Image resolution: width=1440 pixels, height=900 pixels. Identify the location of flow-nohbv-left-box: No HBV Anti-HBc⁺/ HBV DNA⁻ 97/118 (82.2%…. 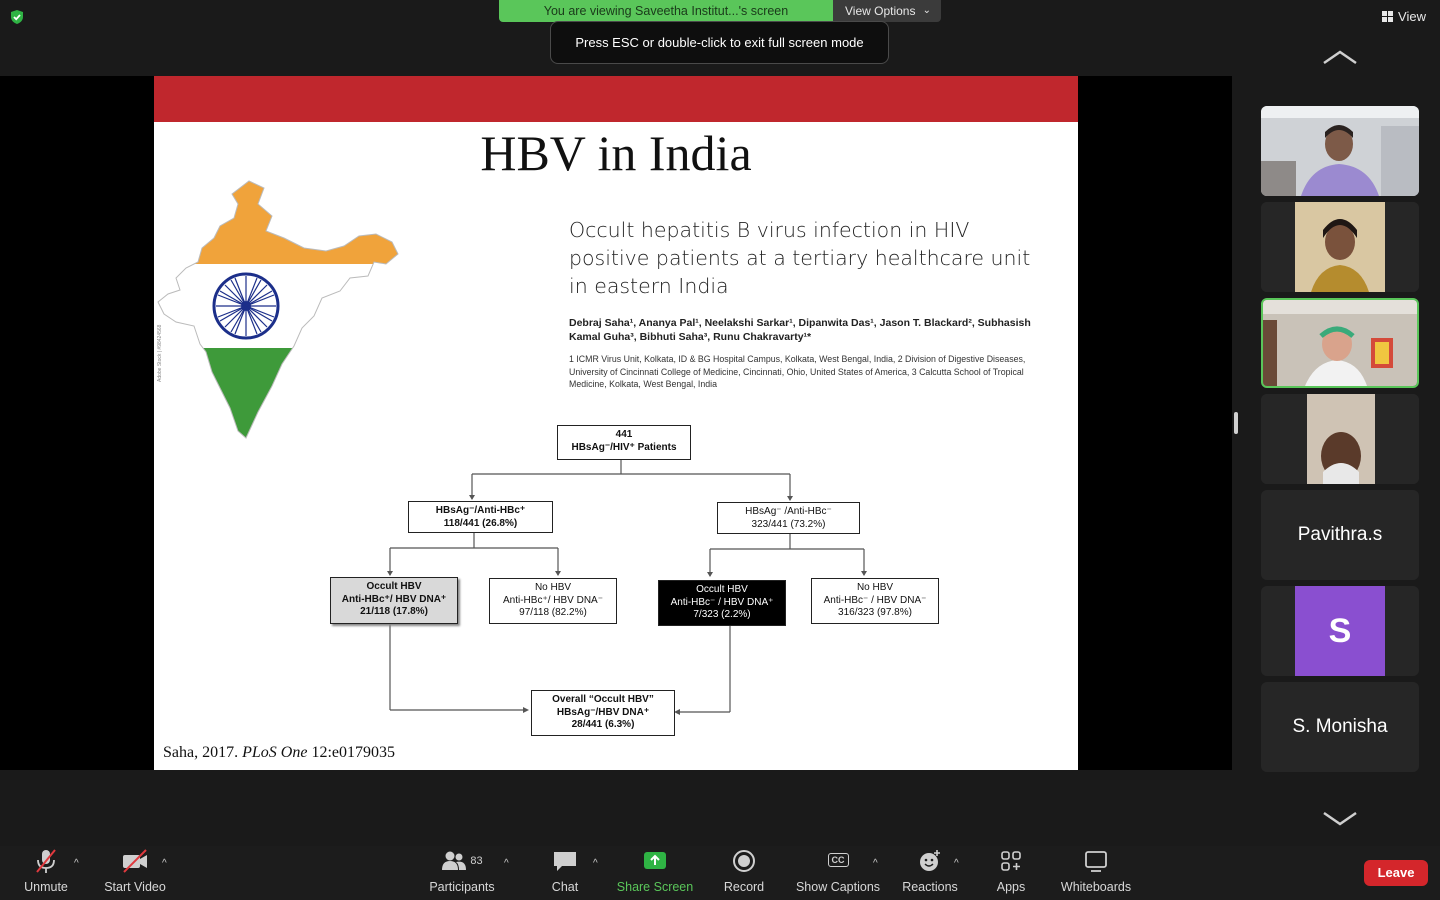
(553, 601).